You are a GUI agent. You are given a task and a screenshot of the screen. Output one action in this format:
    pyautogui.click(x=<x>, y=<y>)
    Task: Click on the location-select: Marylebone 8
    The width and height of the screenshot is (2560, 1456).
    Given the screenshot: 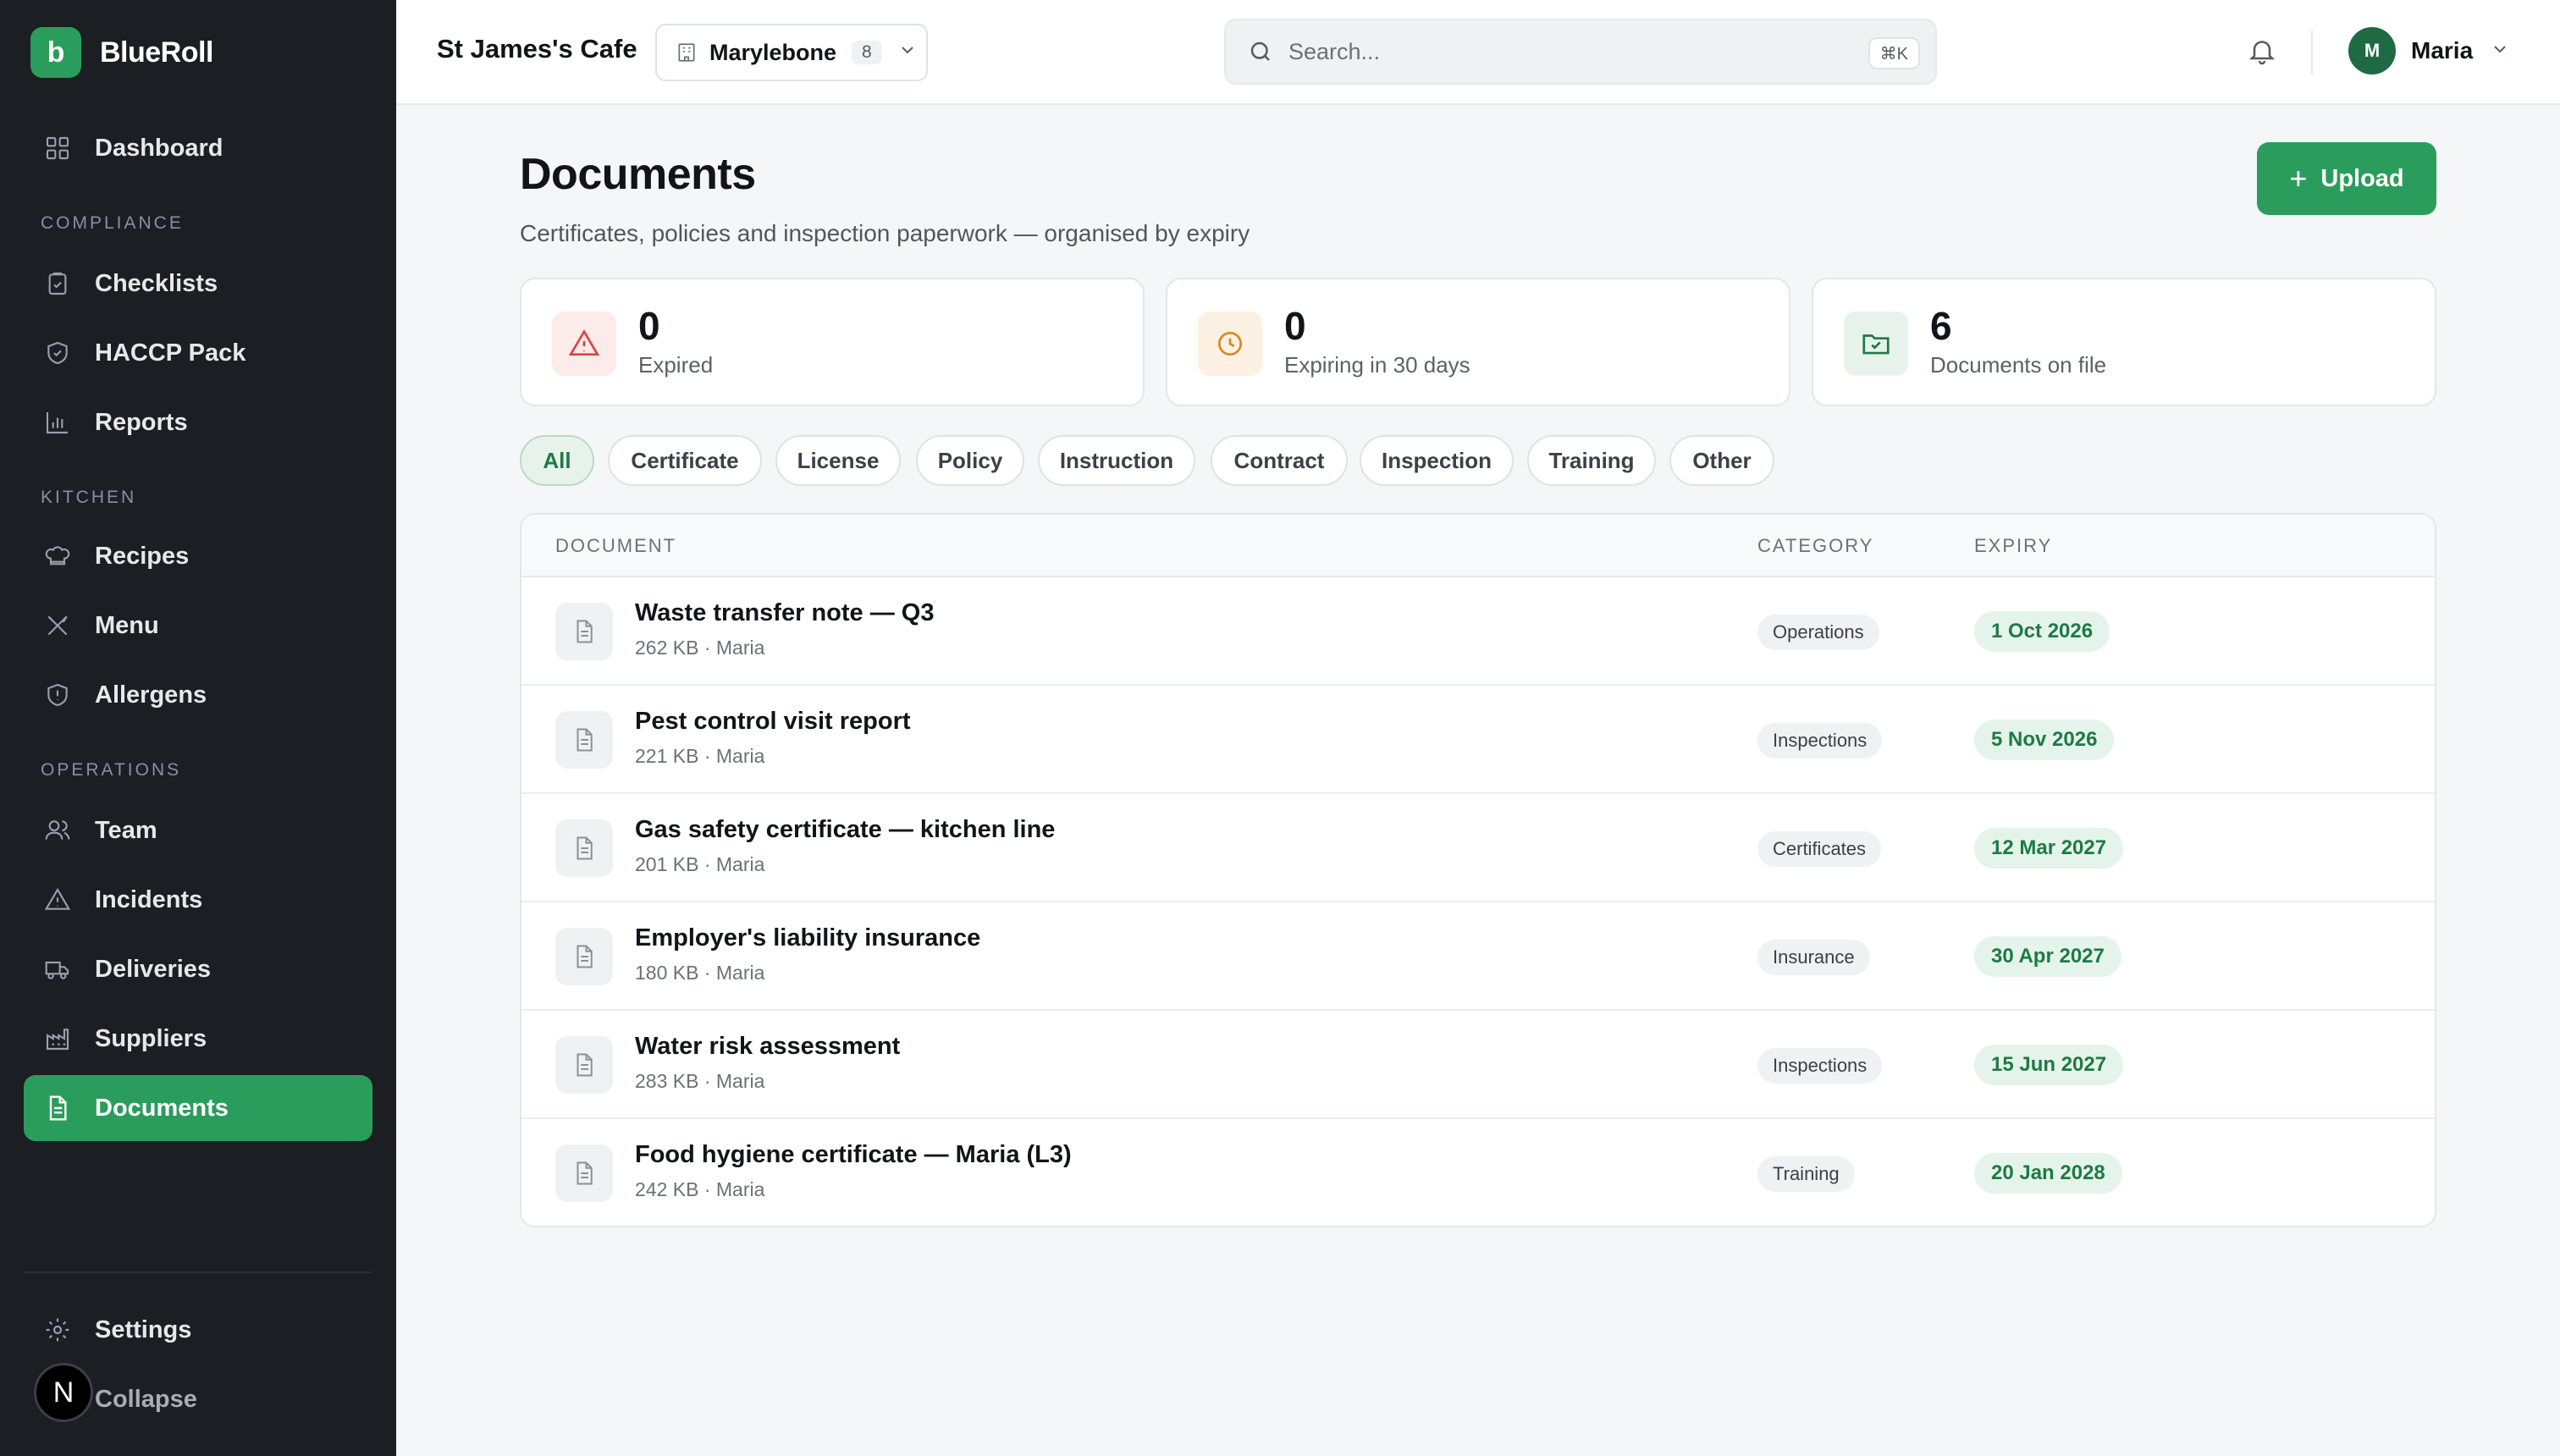 What is the action you would take?
    pyautogui.click(x=791, y=53)
    